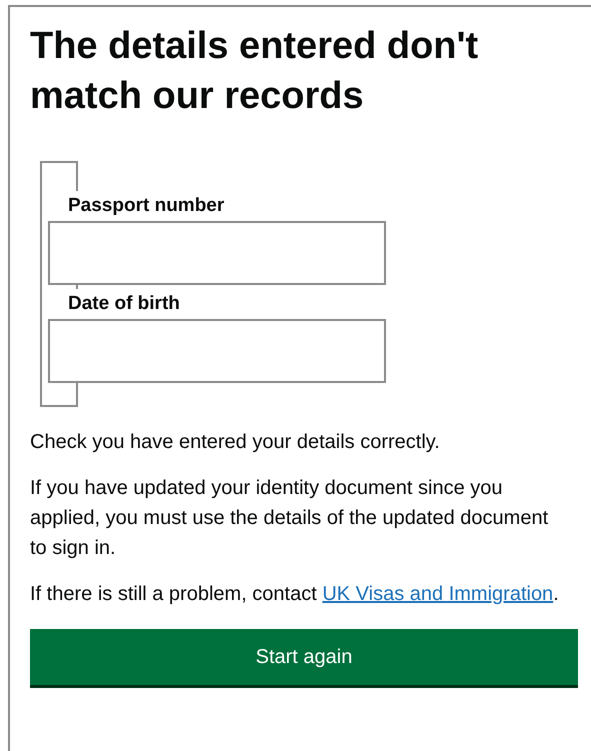 The width and height of the screenshot is (591, 751). Describe the element at coordinates (124, 304) in the screenshot. I see `field-label: Date of birth` at that location.